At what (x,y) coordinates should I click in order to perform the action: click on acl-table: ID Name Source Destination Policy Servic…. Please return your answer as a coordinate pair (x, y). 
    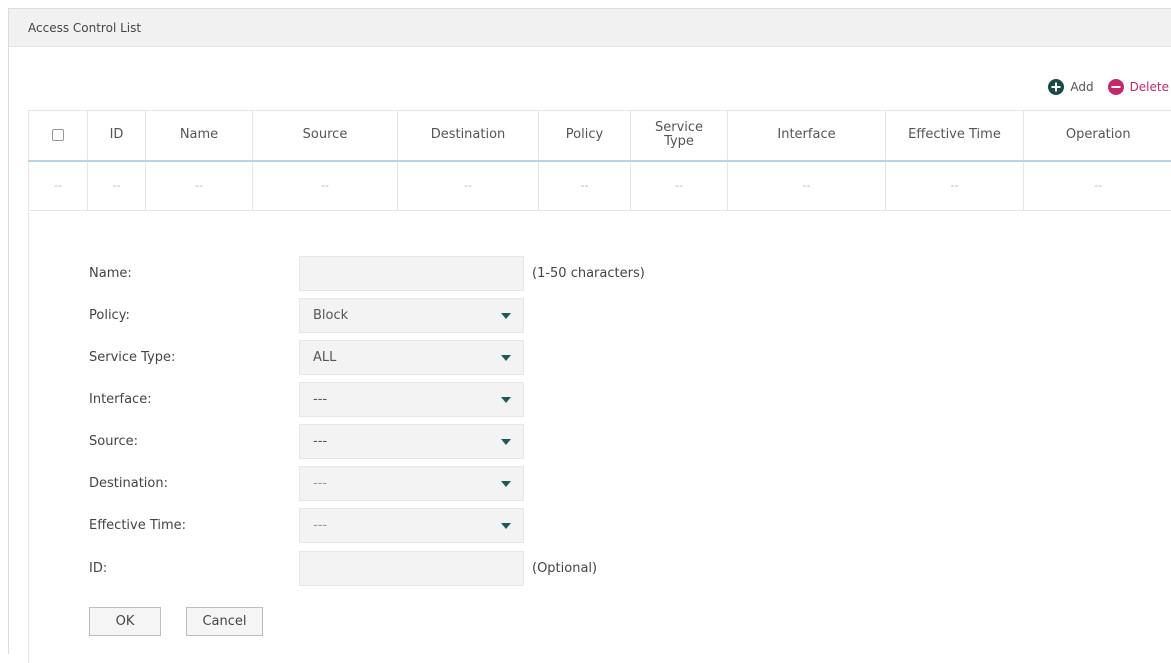
    Looking at the image, I should click on (599, 160).